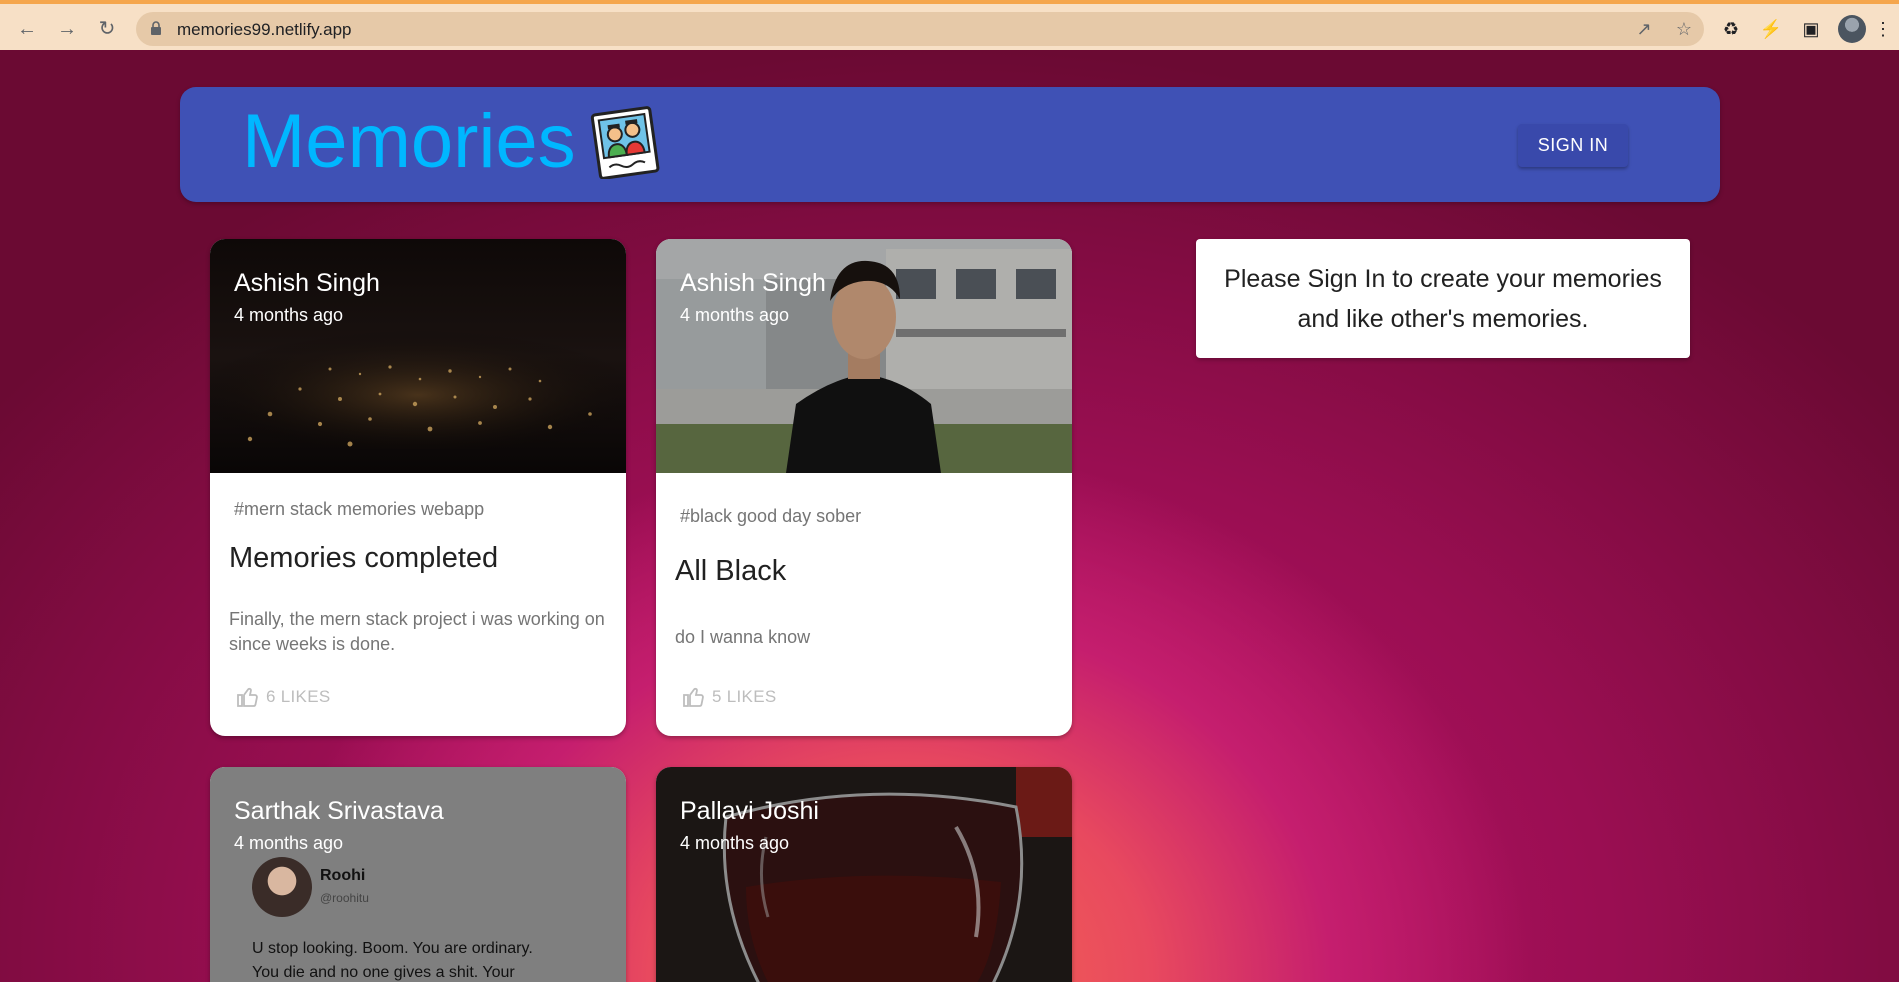  Describe the element at coordinates (107, 29) in the screenshot. I see `reload-icon: ↻` at that location.